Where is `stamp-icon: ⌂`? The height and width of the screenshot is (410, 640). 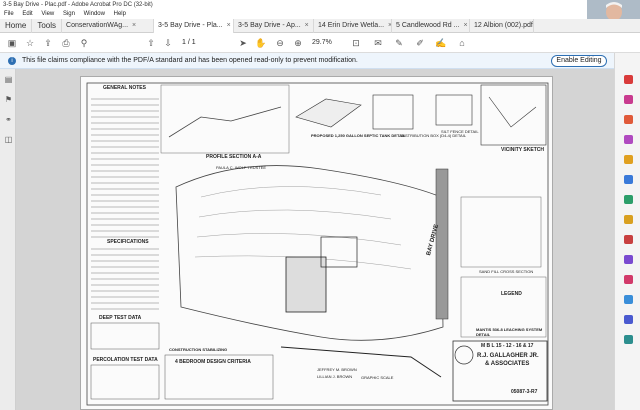
stamp-icon: ⌂ is located at coordinates (462, 43).